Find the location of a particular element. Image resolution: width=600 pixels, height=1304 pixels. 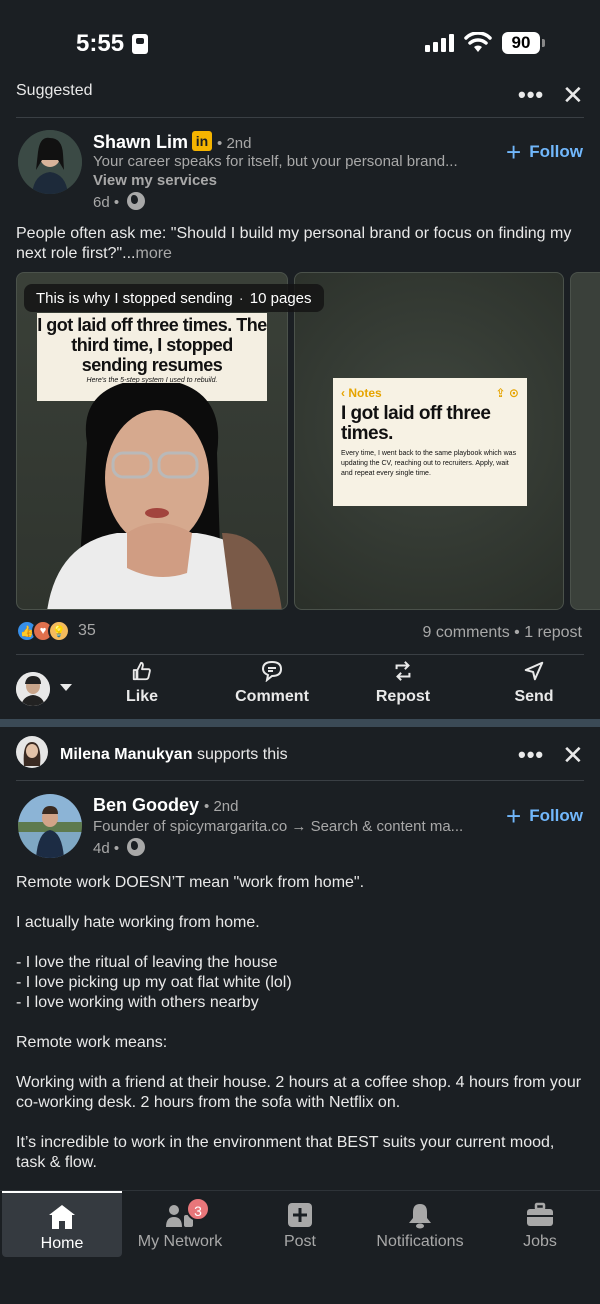

context-text: Milena Manukyan supports this is located at coordinates (174, 755).